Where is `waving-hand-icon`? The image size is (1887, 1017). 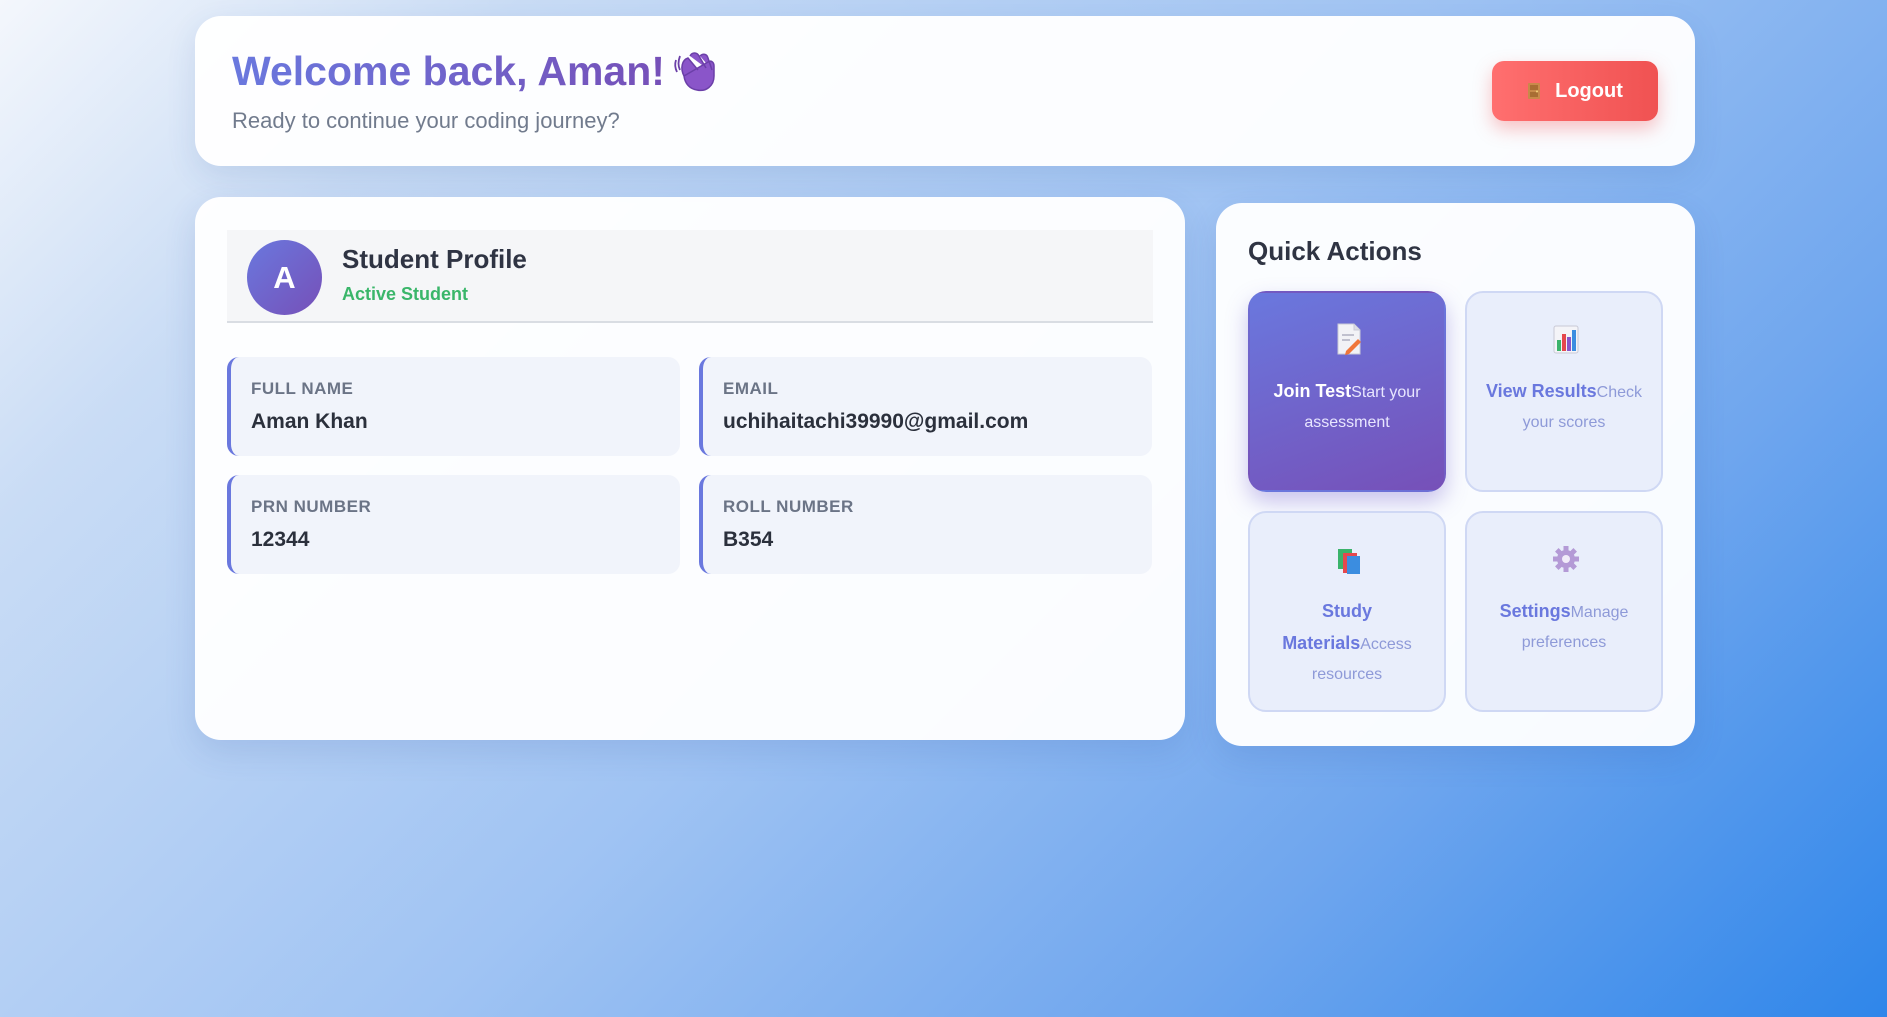
waving-hand-icon is located at coordinates (695, 71).